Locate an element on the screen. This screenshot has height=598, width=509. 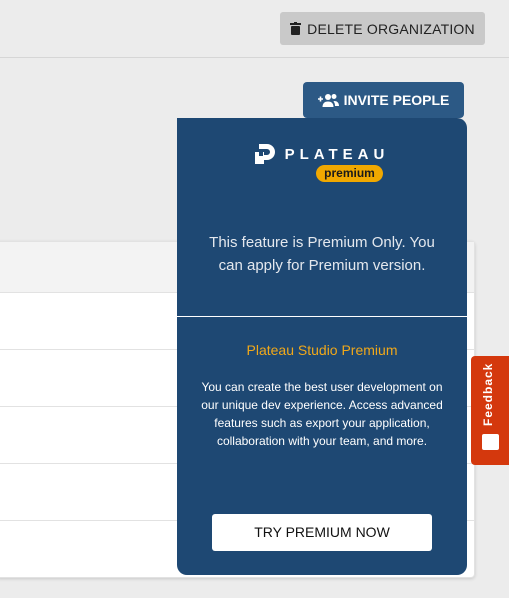
plateau-logo: PLATEAU is located at coordinates (322, 154).